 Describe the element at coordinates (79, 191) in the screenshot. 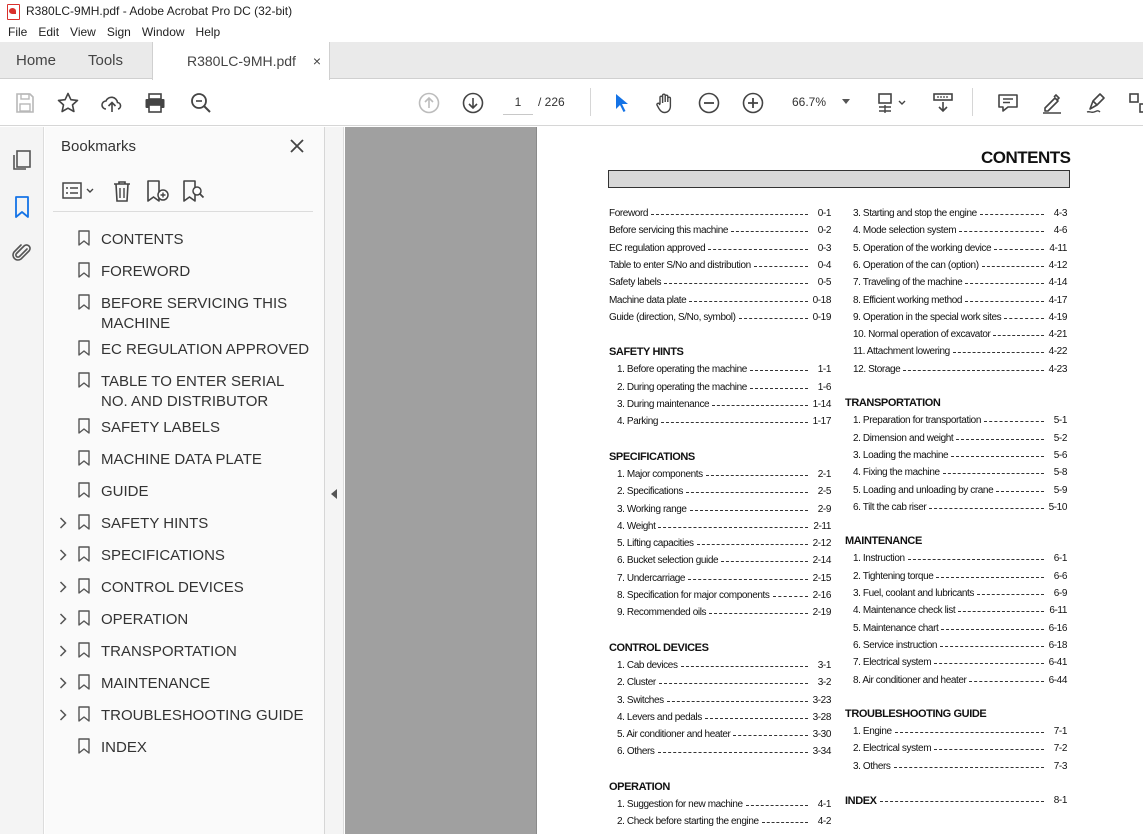

I see `bookmark-options-icon` at that location.